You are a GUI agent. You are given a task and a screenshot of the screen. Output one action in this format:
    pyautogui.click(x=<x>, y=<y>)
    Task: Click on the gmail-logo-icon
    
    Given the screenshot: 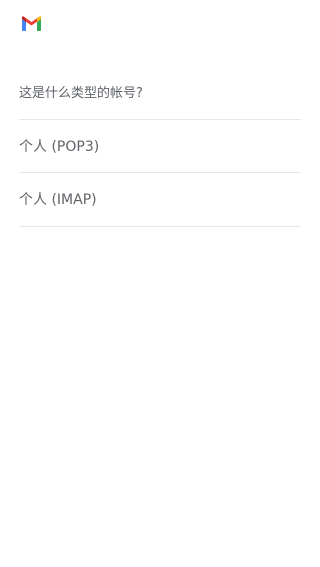 What is the action you would take?
    pyautogui.click(x=31, y=23)
    